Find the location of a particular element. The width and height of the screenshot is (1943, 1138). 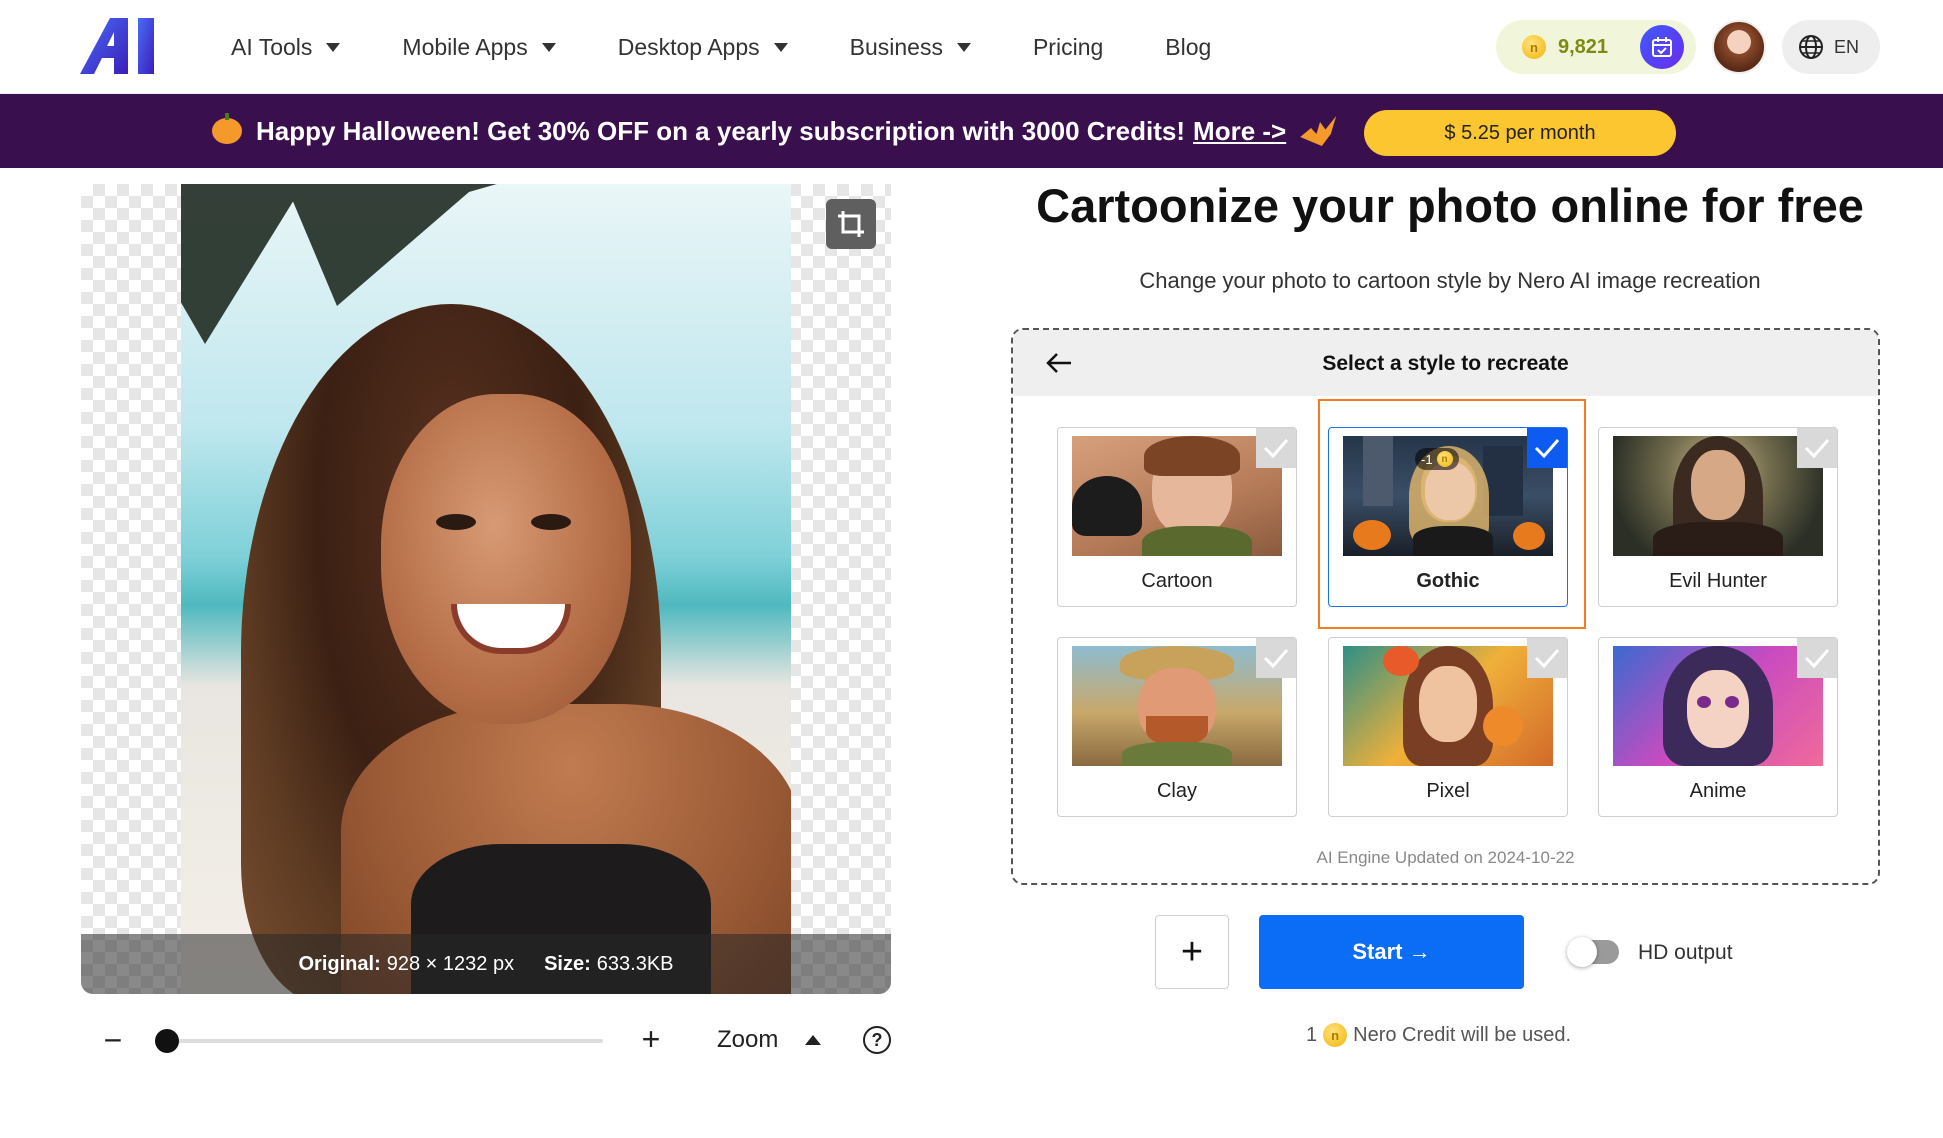

anime-thumbnail is located at coordinates (1718, 706).